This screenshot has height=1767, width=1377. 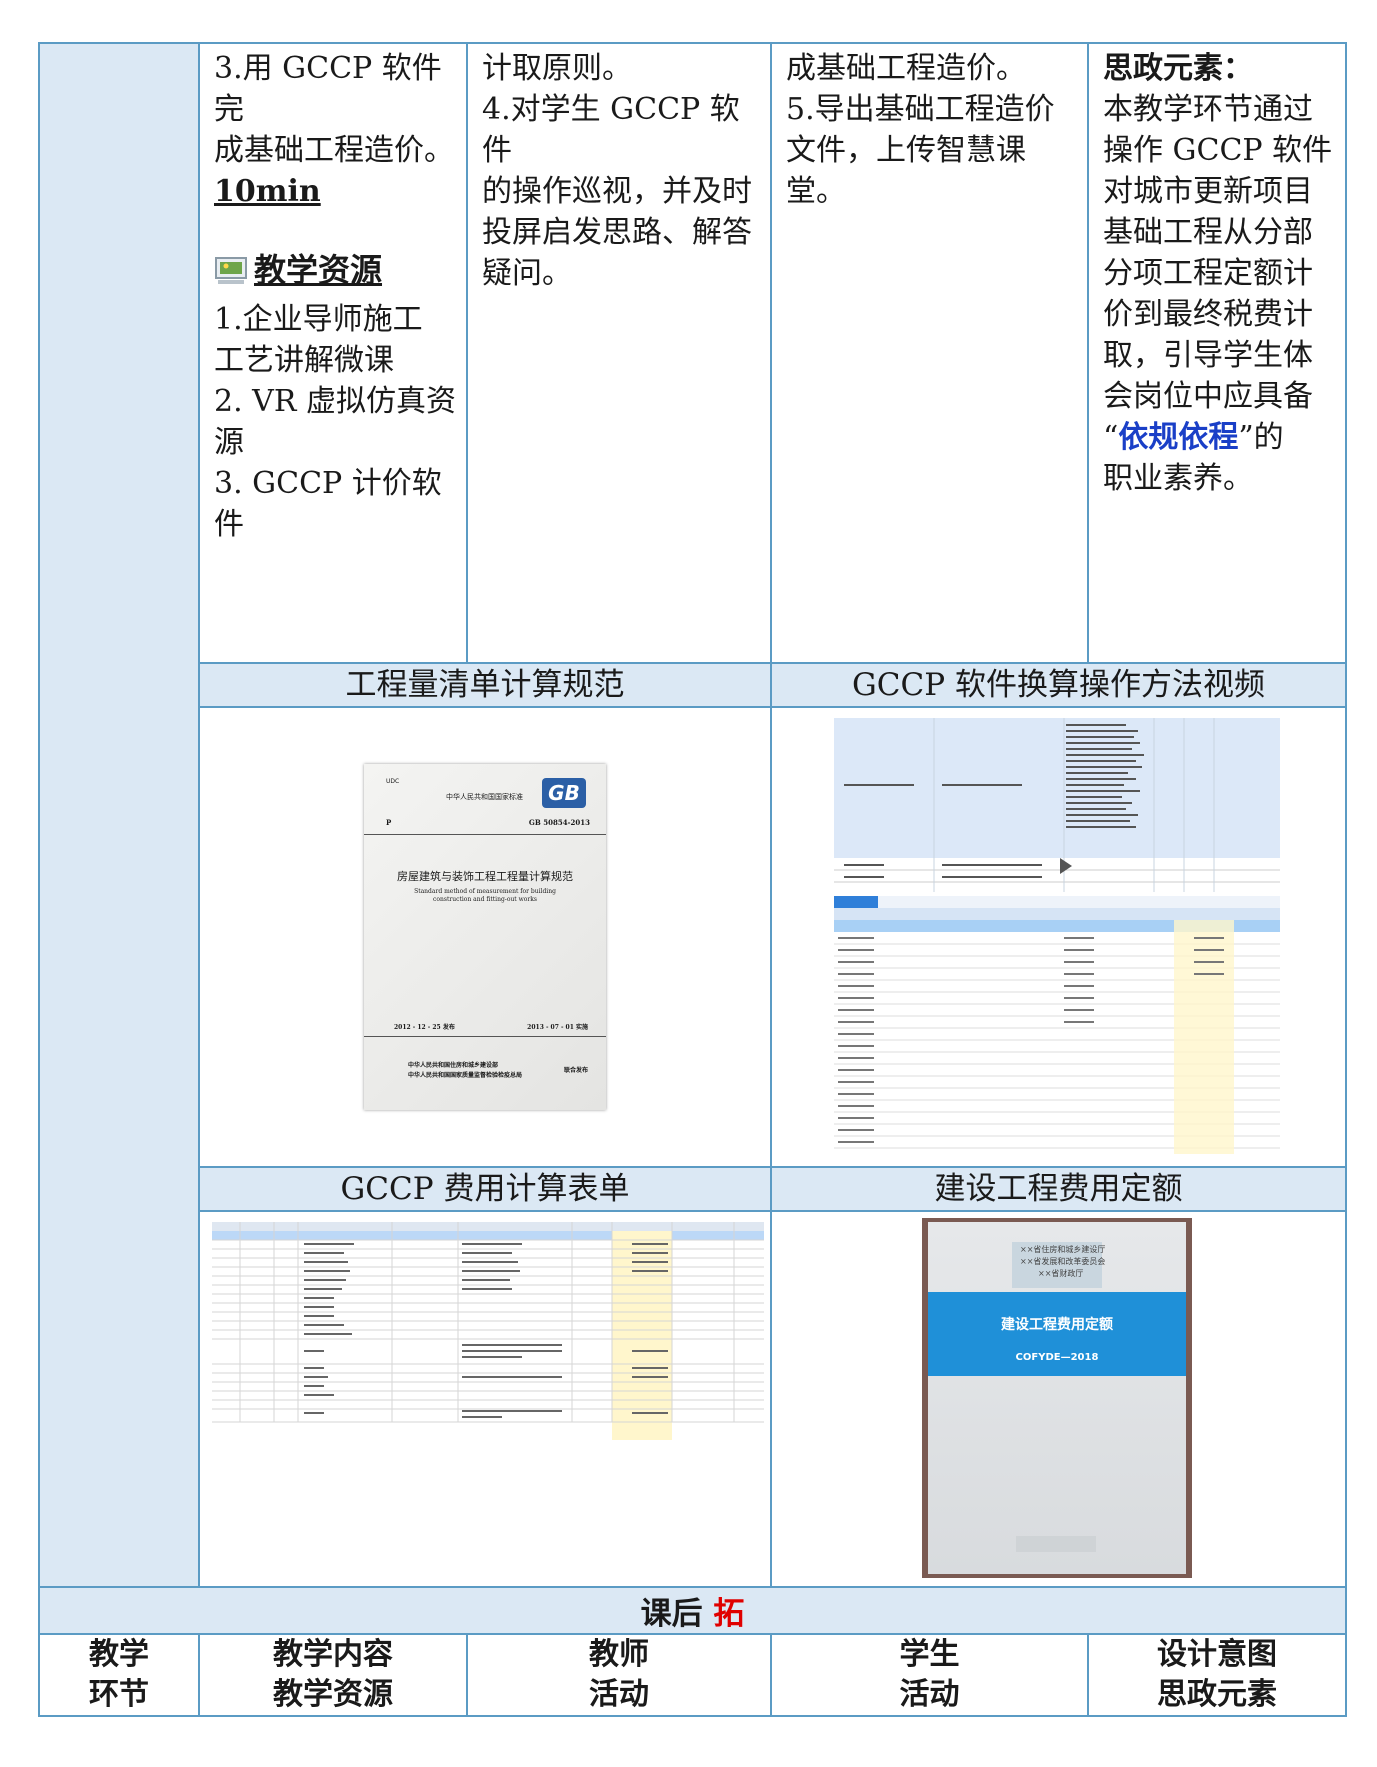 What do you see at coordinates (318, 270) in the screenshot?
I see `resource-title: 教学资源` at bounding box center [318, 270].